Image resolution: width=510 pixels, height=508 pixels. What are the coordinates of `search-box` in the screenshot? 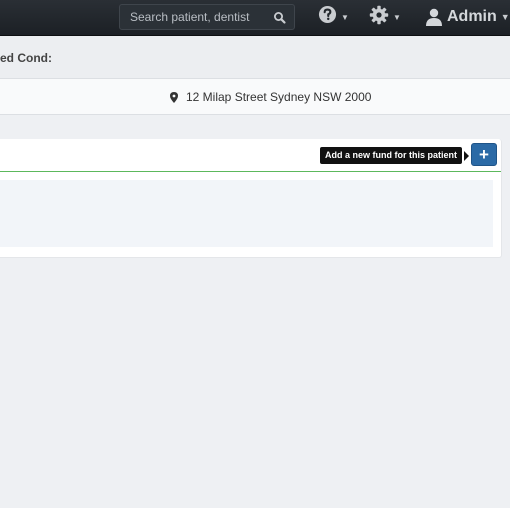 It's located at (207, 17).